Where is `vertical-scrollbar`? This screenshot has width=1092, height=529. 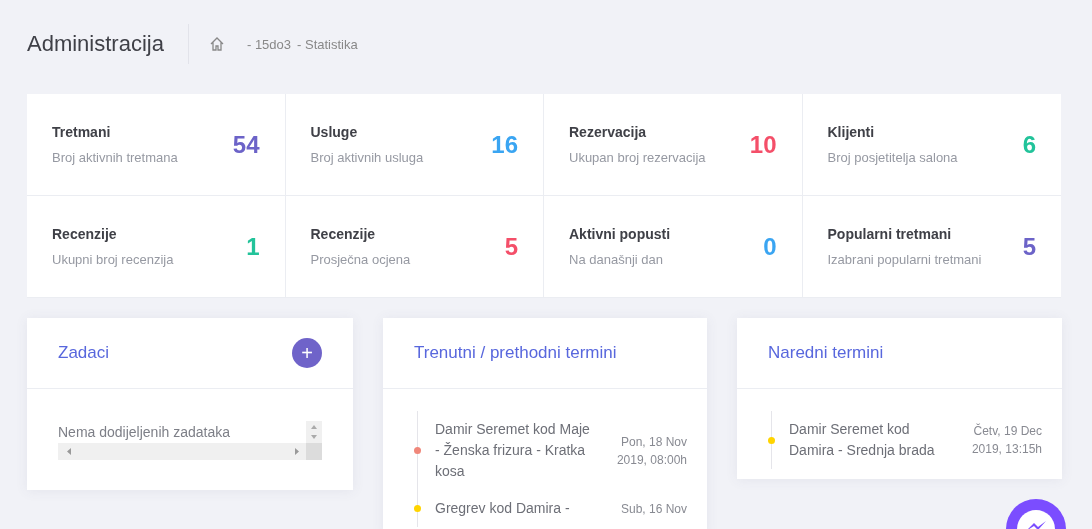
vertical-scrollbar is located at coordinates (314, 432).